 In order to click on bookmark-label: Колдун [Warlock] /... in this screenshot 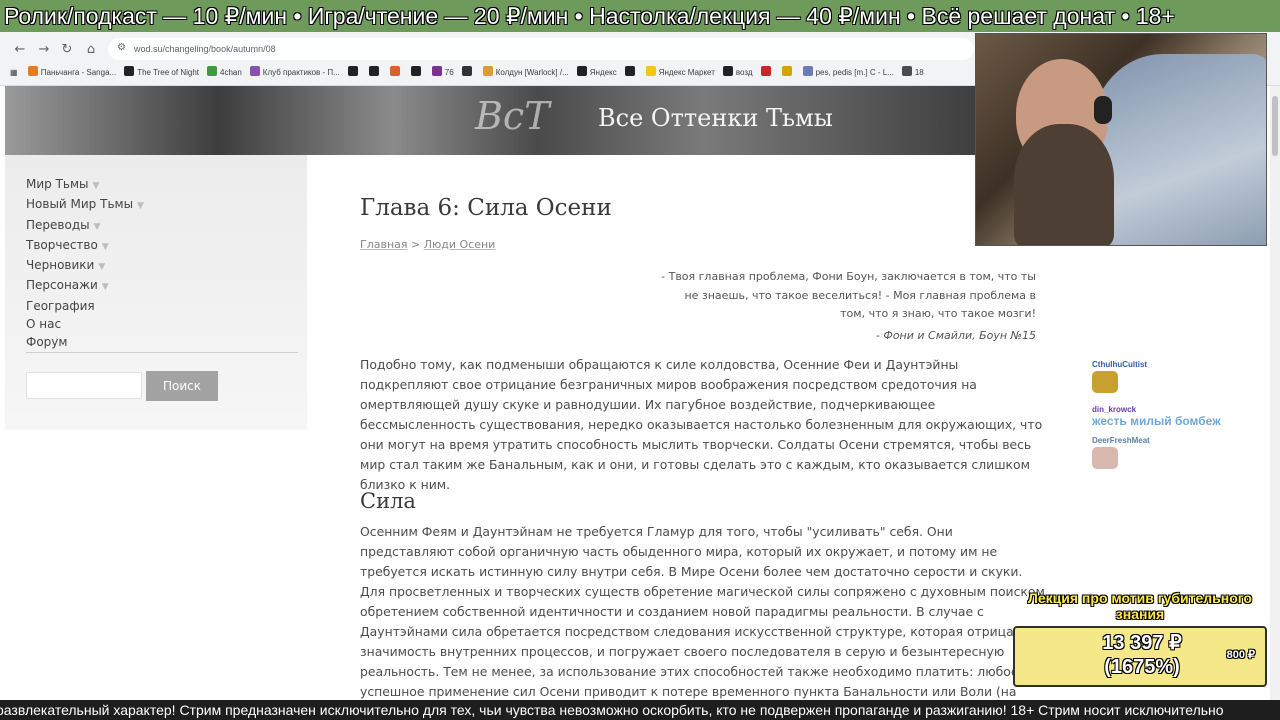, I will do `click(532, 72)`.